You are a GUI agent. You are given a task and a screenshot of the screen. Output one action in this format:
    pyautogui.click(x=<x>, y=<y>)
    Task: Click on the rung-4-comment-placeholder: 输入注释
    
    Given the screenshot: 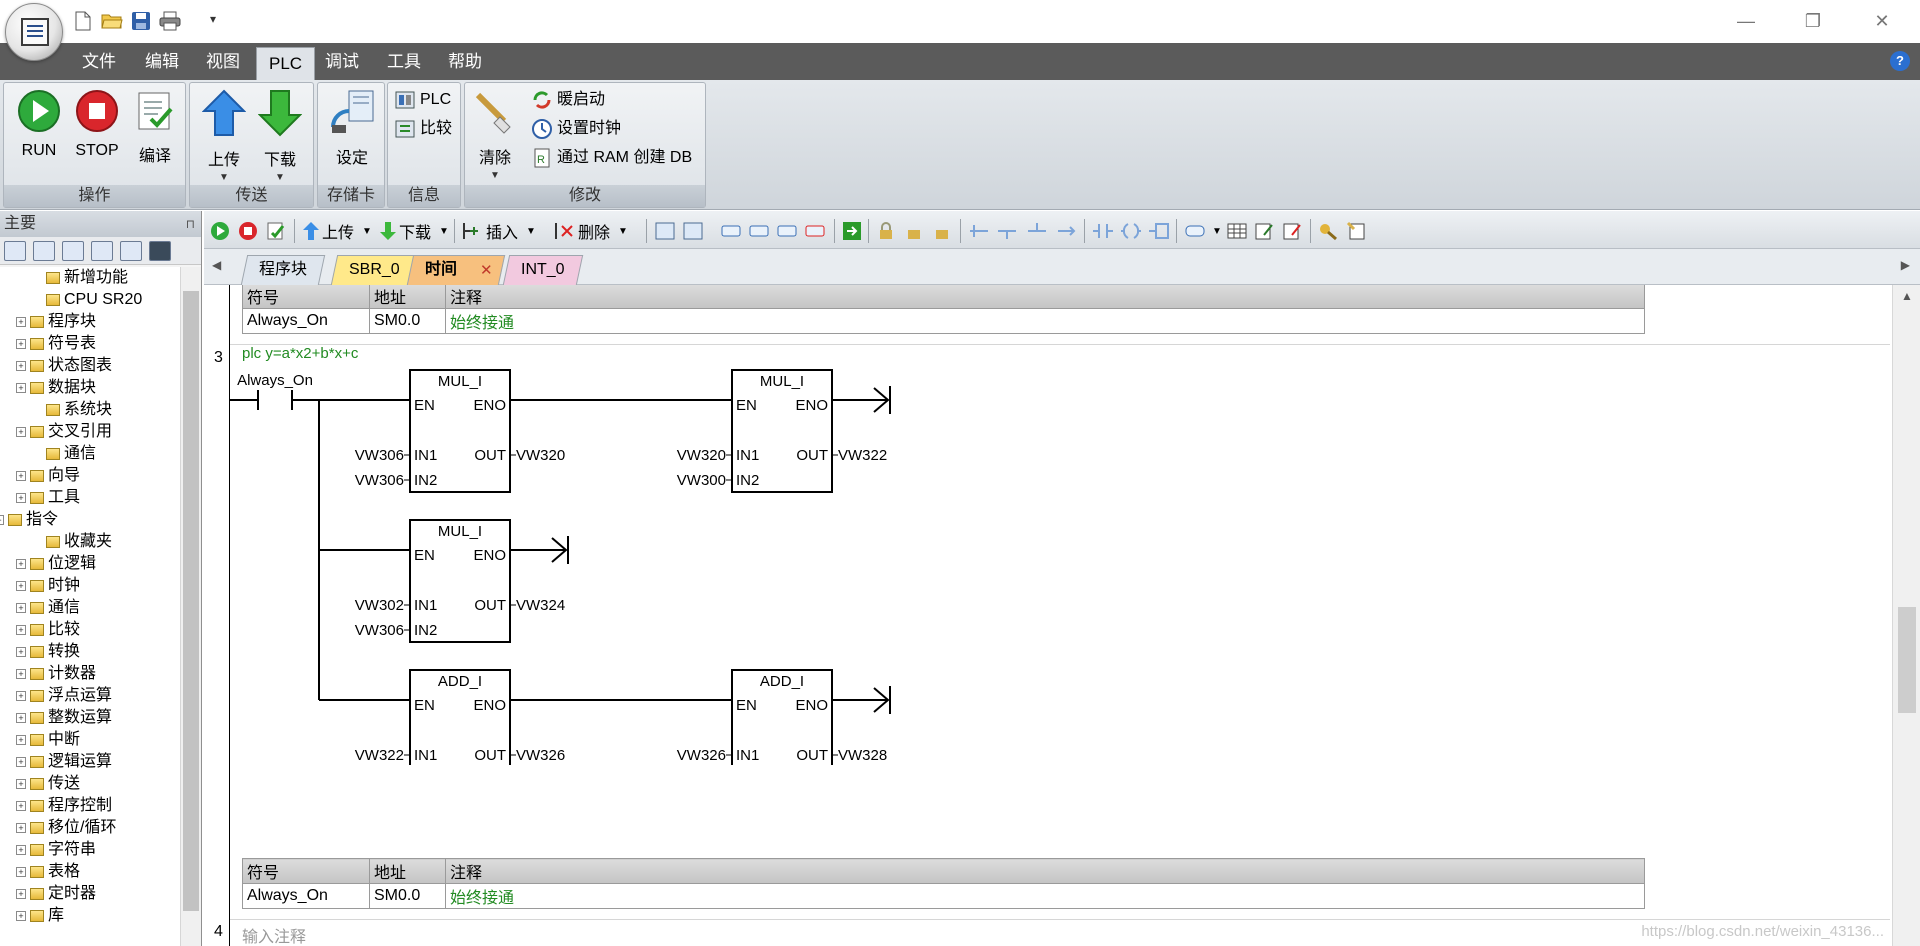 What is the action you would take?
    pyautogui.click(x=274, y=934)
    